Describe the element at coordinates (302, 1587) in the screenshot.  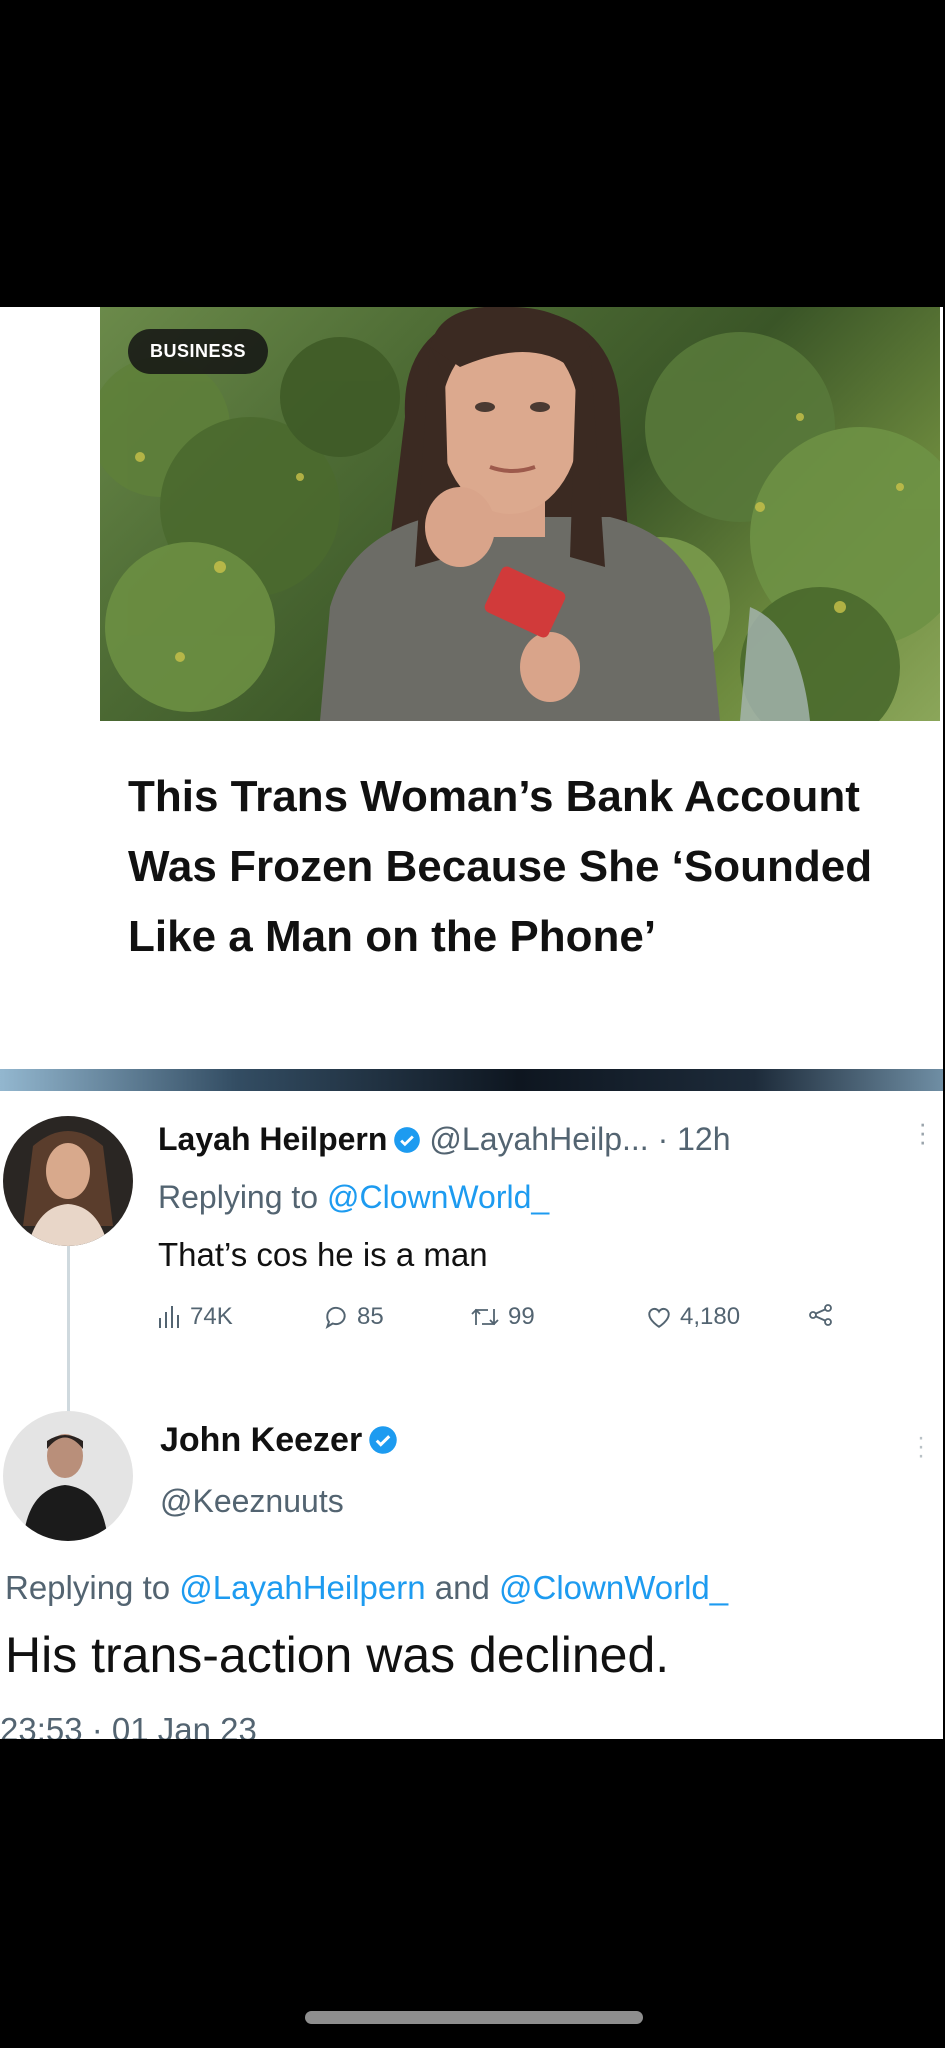
I see `mention-link: @LayahHeilpern` at that location.